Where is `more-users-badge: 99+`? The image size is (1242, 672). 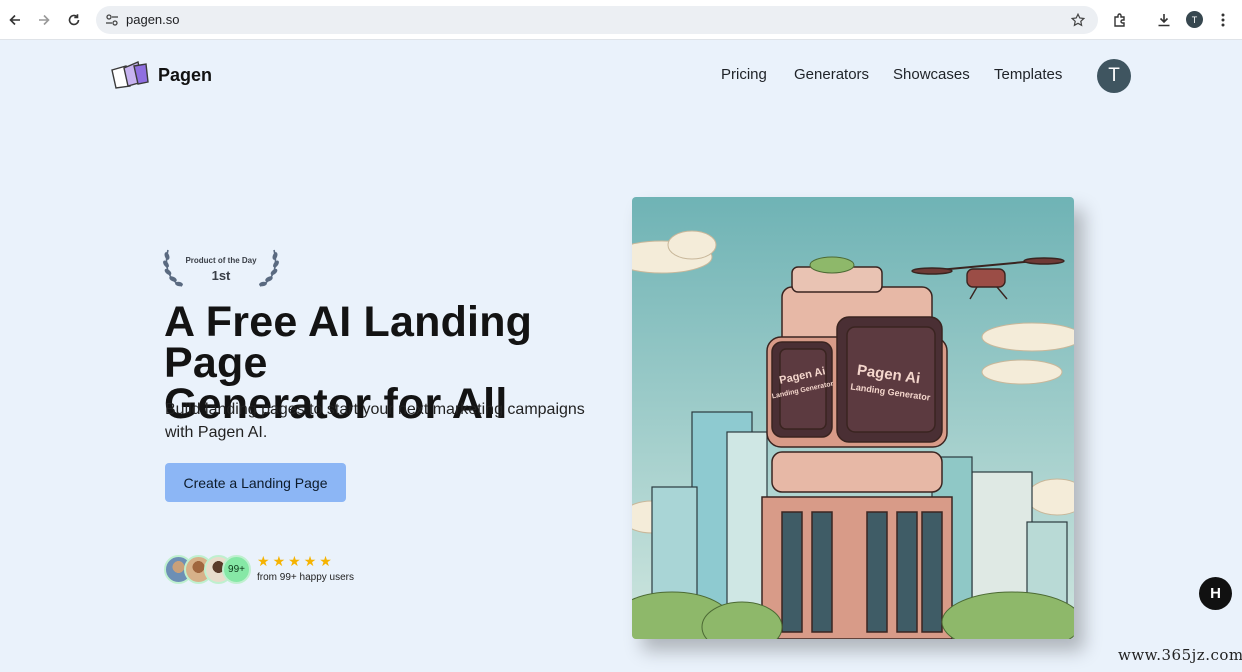
more-users-badge: 99+ is located at coordinates (236, 569).